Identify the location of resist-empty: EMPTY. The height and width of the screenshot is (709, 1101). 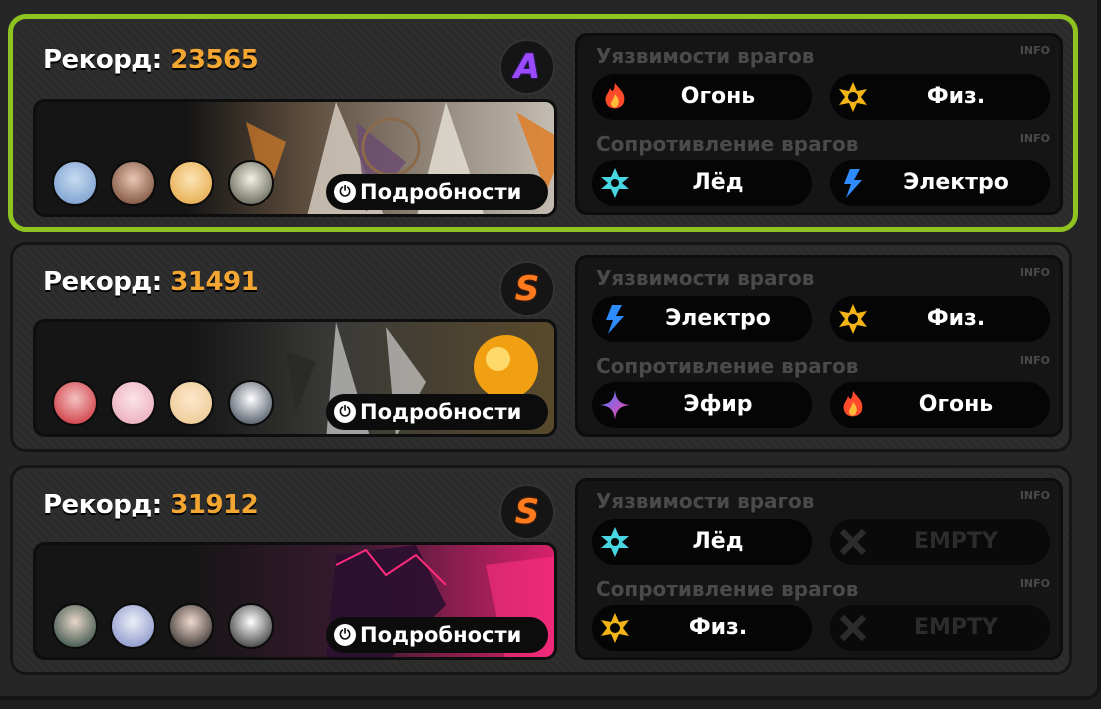
(940, 628).